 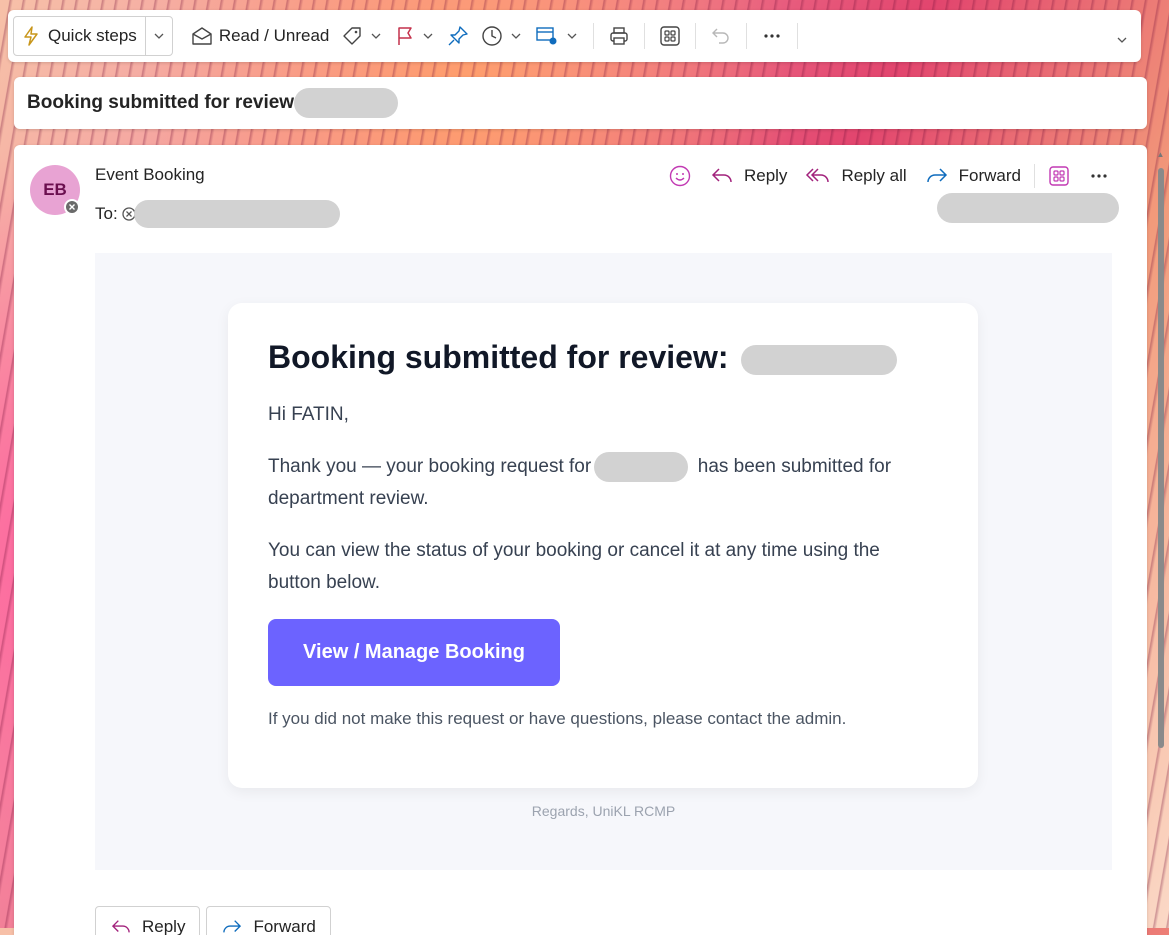 I want to click on react-button, so click(x=680, y=176).